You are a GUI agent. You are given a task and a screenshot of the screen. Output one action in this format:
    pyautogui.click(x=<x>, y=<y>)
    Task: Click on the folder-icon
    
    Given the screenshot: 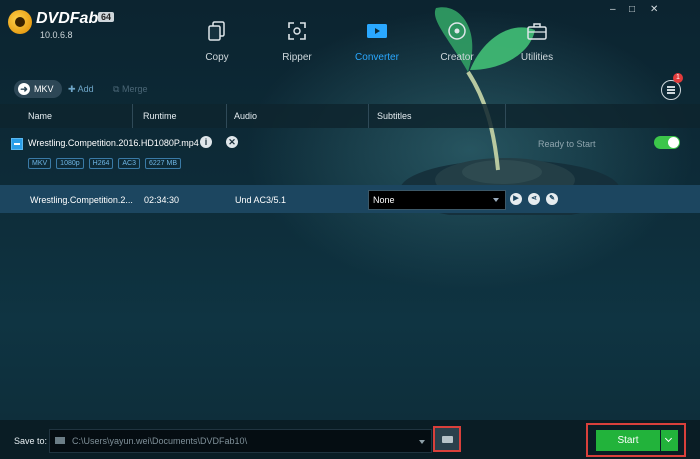 What is the action you would take?
    pyautogui.click(x=60, y=440)
    